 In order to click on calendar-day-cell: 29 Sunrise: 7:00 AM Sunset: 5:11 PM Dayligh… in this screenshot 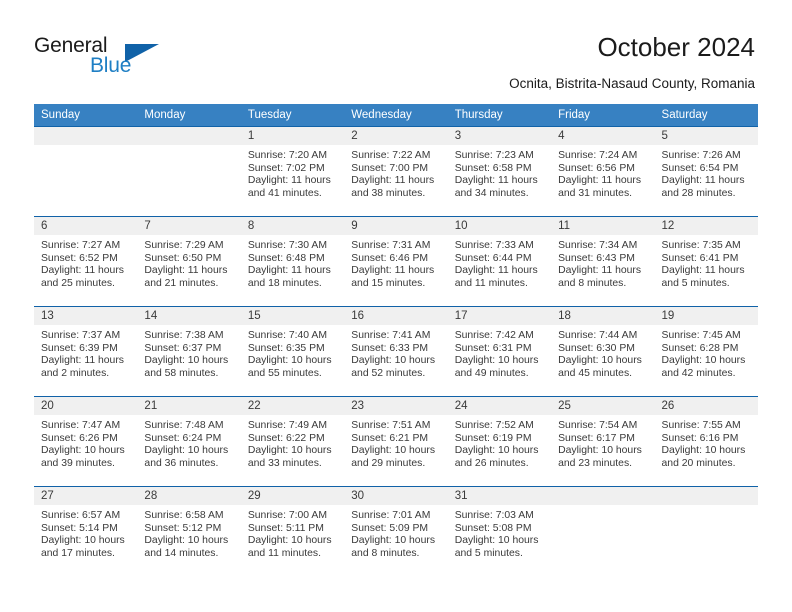, I will do `click(292, 531)`.